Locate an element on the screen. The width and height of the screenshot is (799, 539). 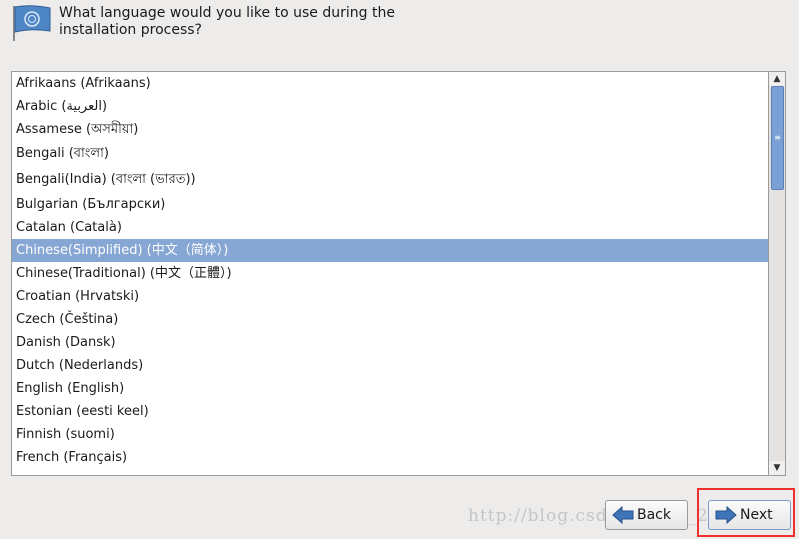
back-button: Back is located at coordinates (646, 515).